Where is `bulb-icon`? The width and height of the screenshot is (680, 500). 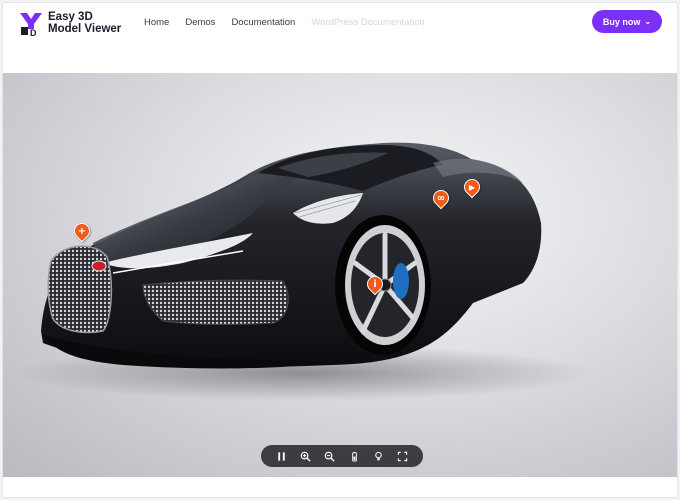
bulb-icon is located at coordinates (378, 455).